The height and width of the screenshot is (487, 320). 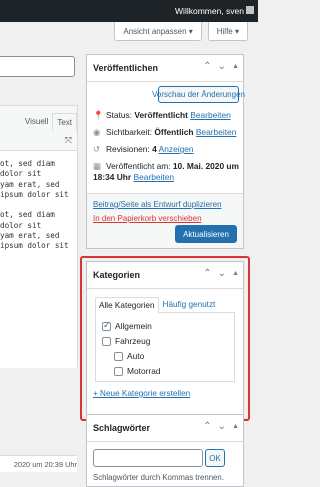 I want to click on visibility-label: Sichtbarkeit:, so click(x=130, y=132).